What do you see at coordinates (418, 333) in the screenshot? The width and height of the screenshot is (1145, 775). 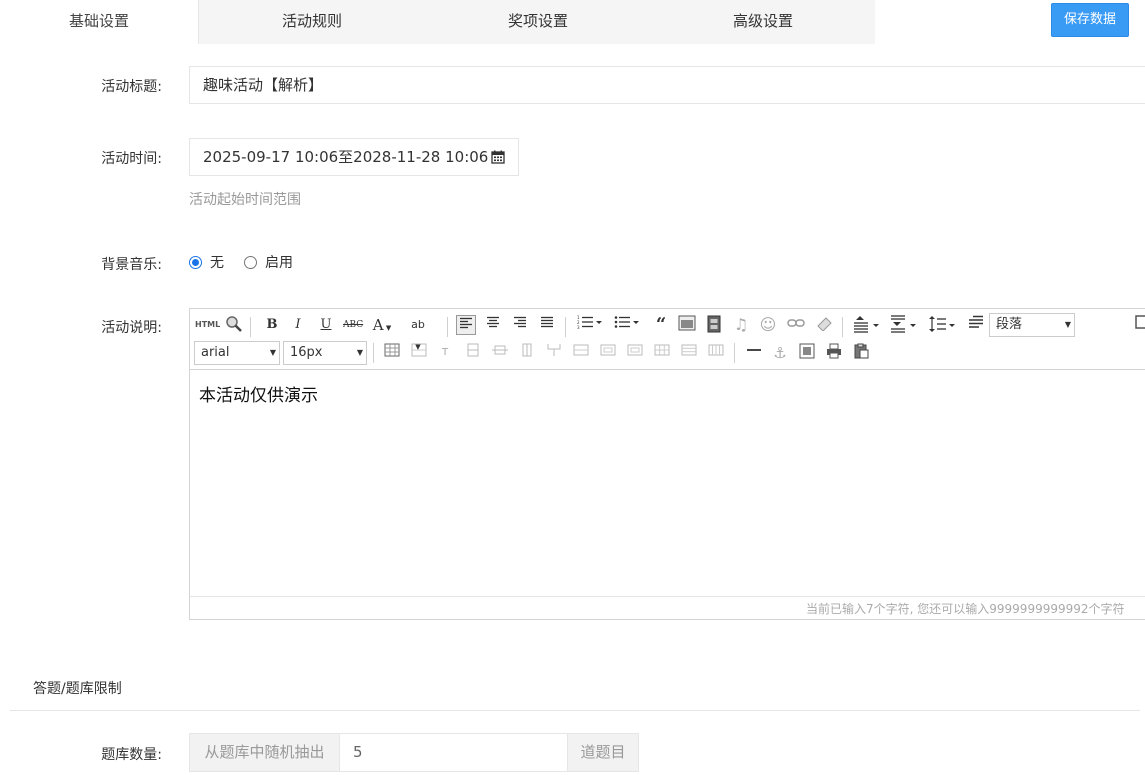 I see `highlight-color-icon: ab ▼` at bounding box center [418, 333].